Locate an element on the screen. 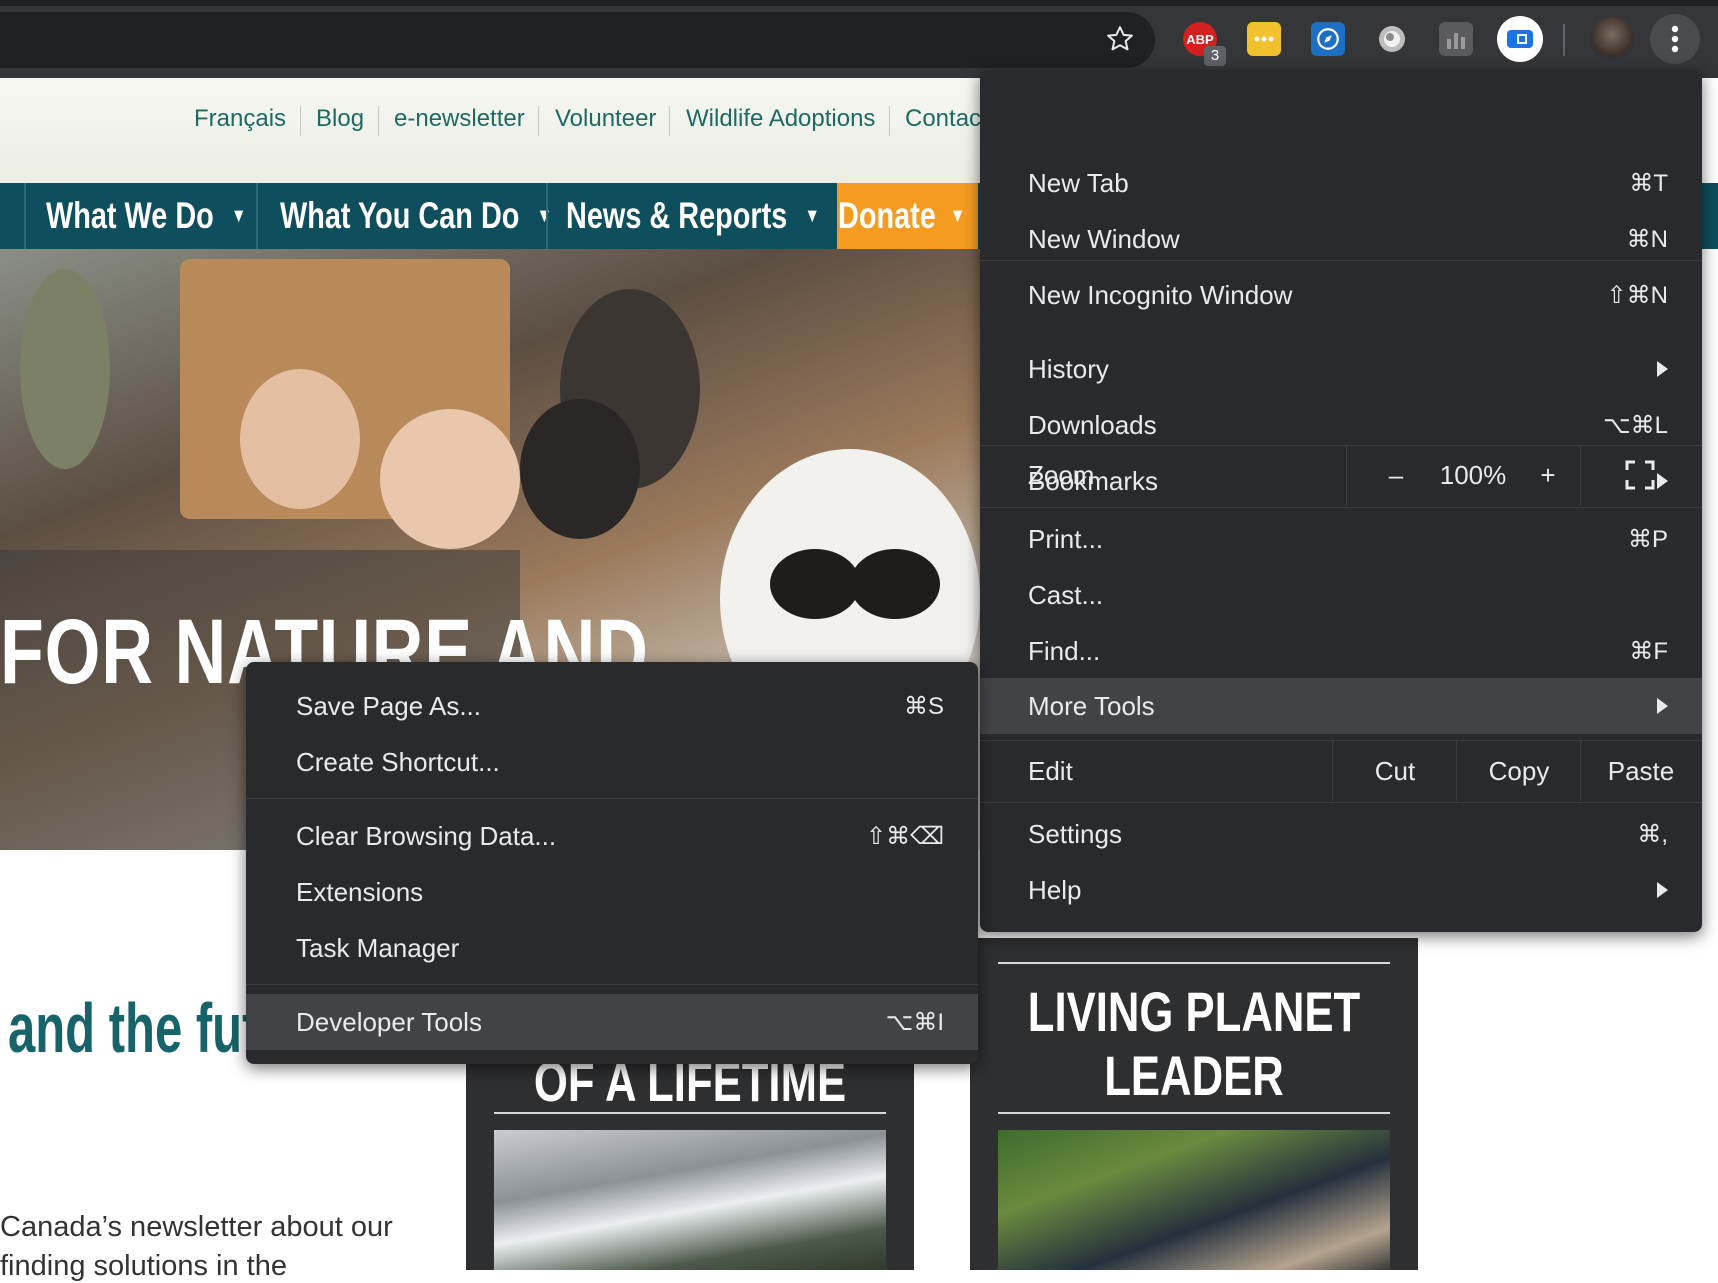 The height and width of the screenshot is (1283, 1718). avatar is located at coordinates (1612, 39).